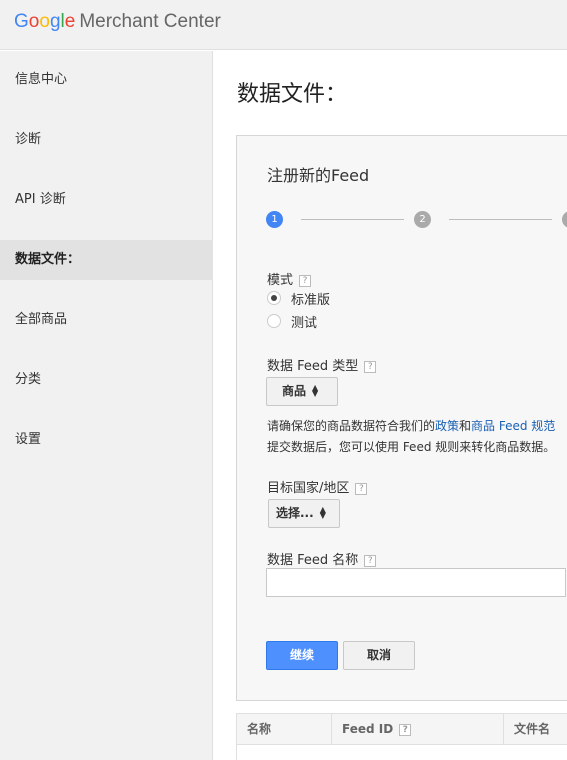 This screenshot has width=567, height=760. Describe the element at coordinates (311, 300) in the screenshot. I see `mode-standard-label: 标准版` at that location.